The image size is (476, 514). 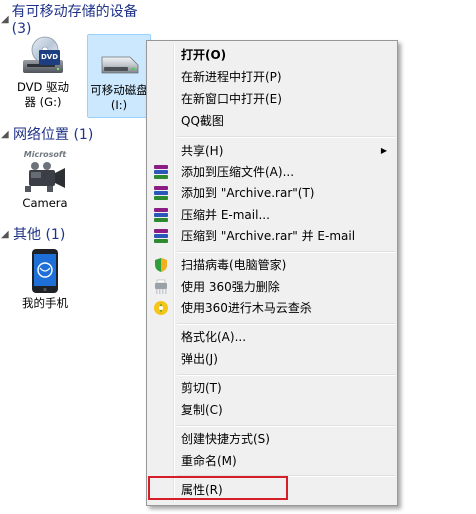 What do you see at coordinates (272, 286) in the screenshot?
I see `menu-item-force-delete-360: 使用 360强力删除` at bounding box center [272, 286].